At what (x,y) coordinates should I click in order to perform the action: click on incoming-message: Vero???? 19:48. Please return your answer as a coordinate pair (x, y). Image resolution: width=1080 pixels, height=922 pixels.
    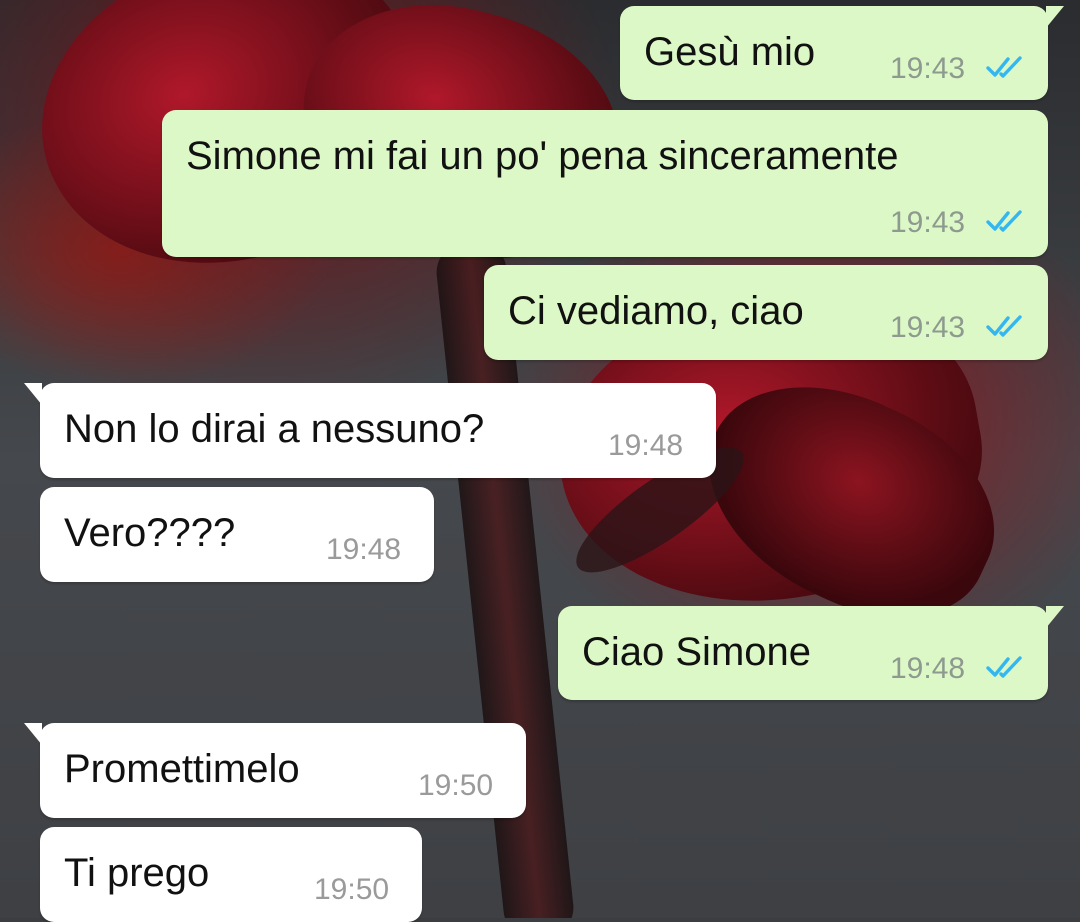
    Looking at the image, I should click on (237, 534).